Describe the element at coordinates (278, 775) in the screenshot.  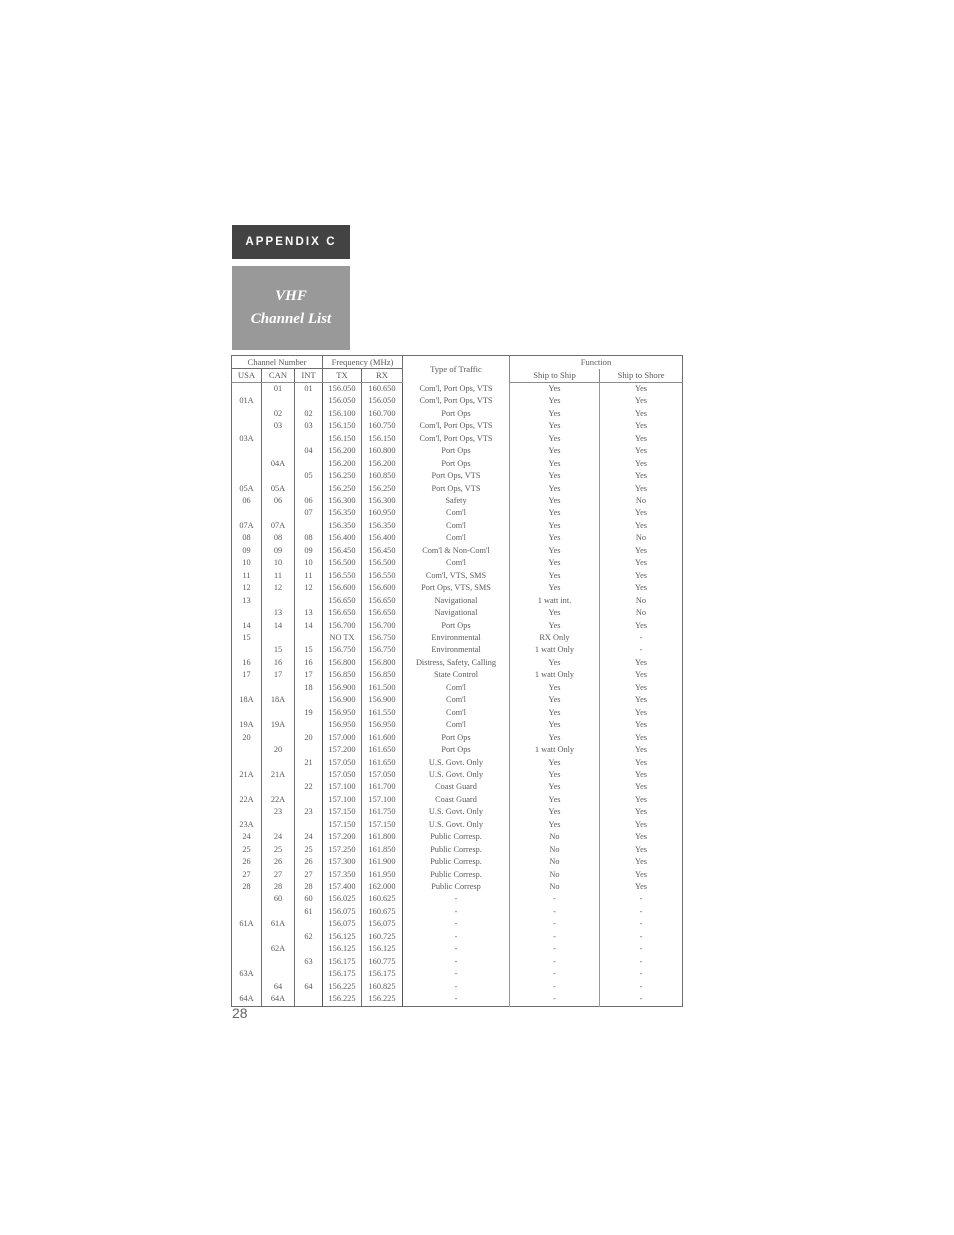
I see `cell-can: 21A` at that location.